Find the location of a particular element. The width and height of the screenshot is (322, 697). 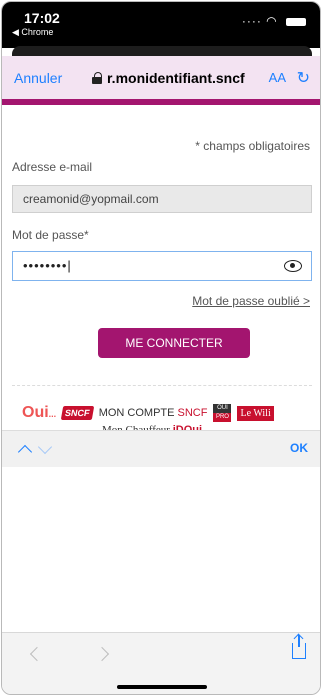

login-button: ME CONNECTER is located at coordinates (174, 343).